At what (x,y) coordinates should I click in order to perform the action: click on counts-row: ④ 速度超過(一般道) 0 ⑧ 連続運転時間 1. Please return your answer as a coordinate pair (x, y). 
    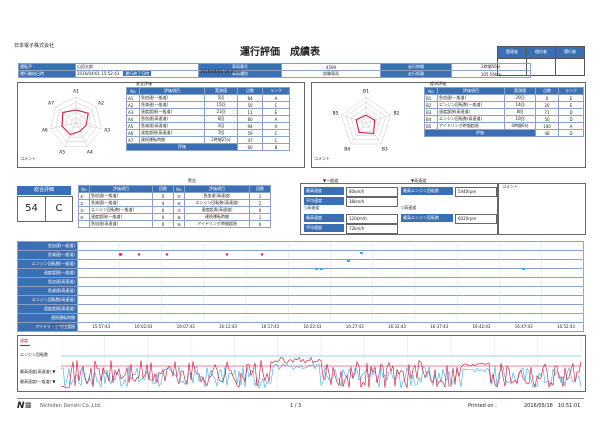
    Looking at the image, I should click on (174, 217).